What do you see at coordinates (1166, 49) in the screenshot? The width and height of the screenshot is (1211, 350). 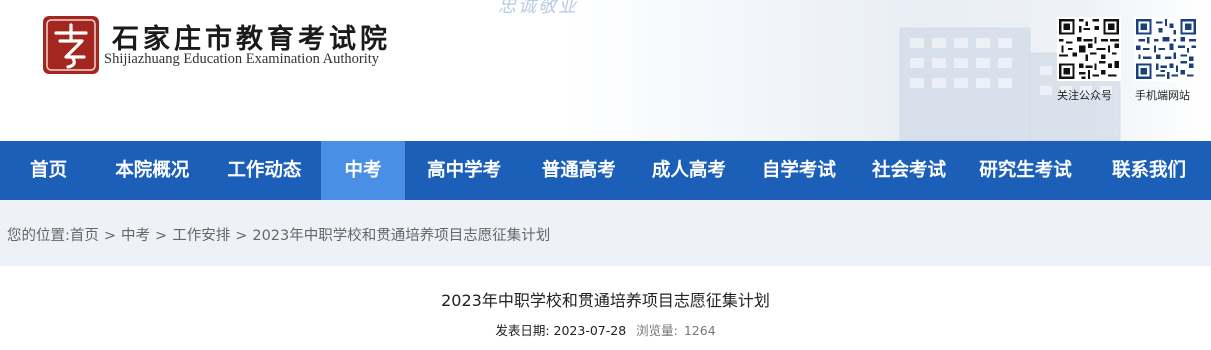 I see `mobile-site-qr-code-icon` at bounding box center [1166, 49].